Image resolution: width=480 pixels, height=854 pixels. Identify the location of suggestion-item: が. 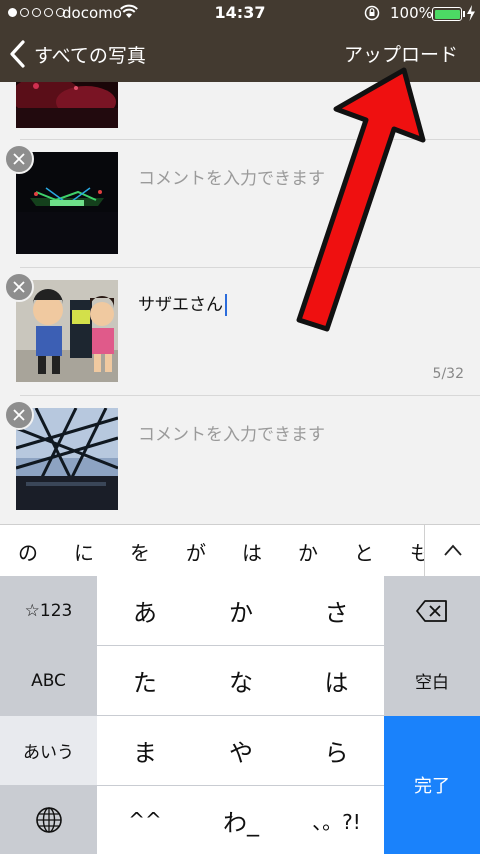
(196, 551).